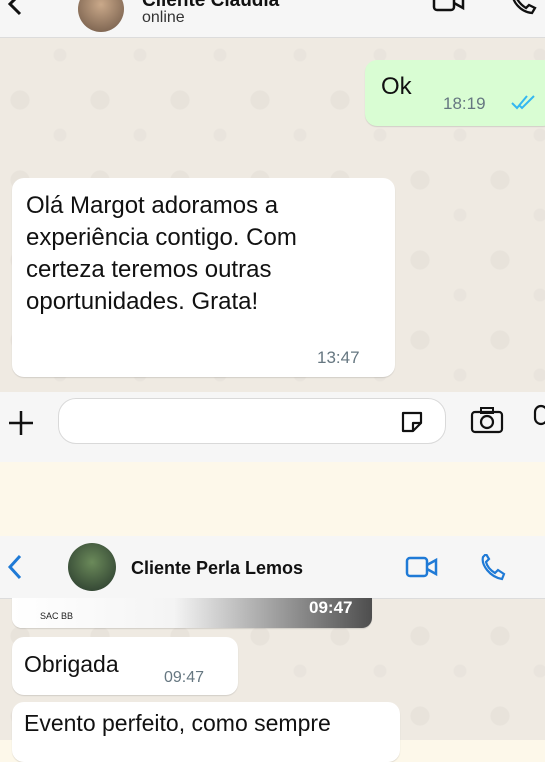 The width and height of the screenshot is (545, 762). What do you see at coordinates (487, 422) in the screenshot?
I see `camera-icon` at bounding box center [487, 422].